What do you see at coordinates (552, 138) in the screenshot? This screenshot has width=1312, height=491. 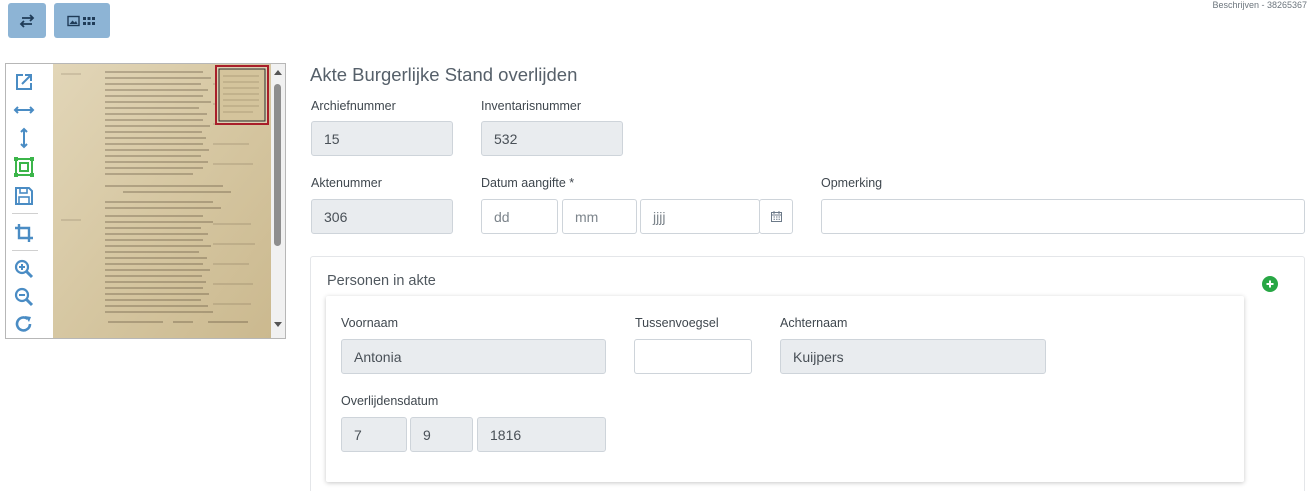 I see `inventarisnummer-field: 532` at bounding box center [552, 138].